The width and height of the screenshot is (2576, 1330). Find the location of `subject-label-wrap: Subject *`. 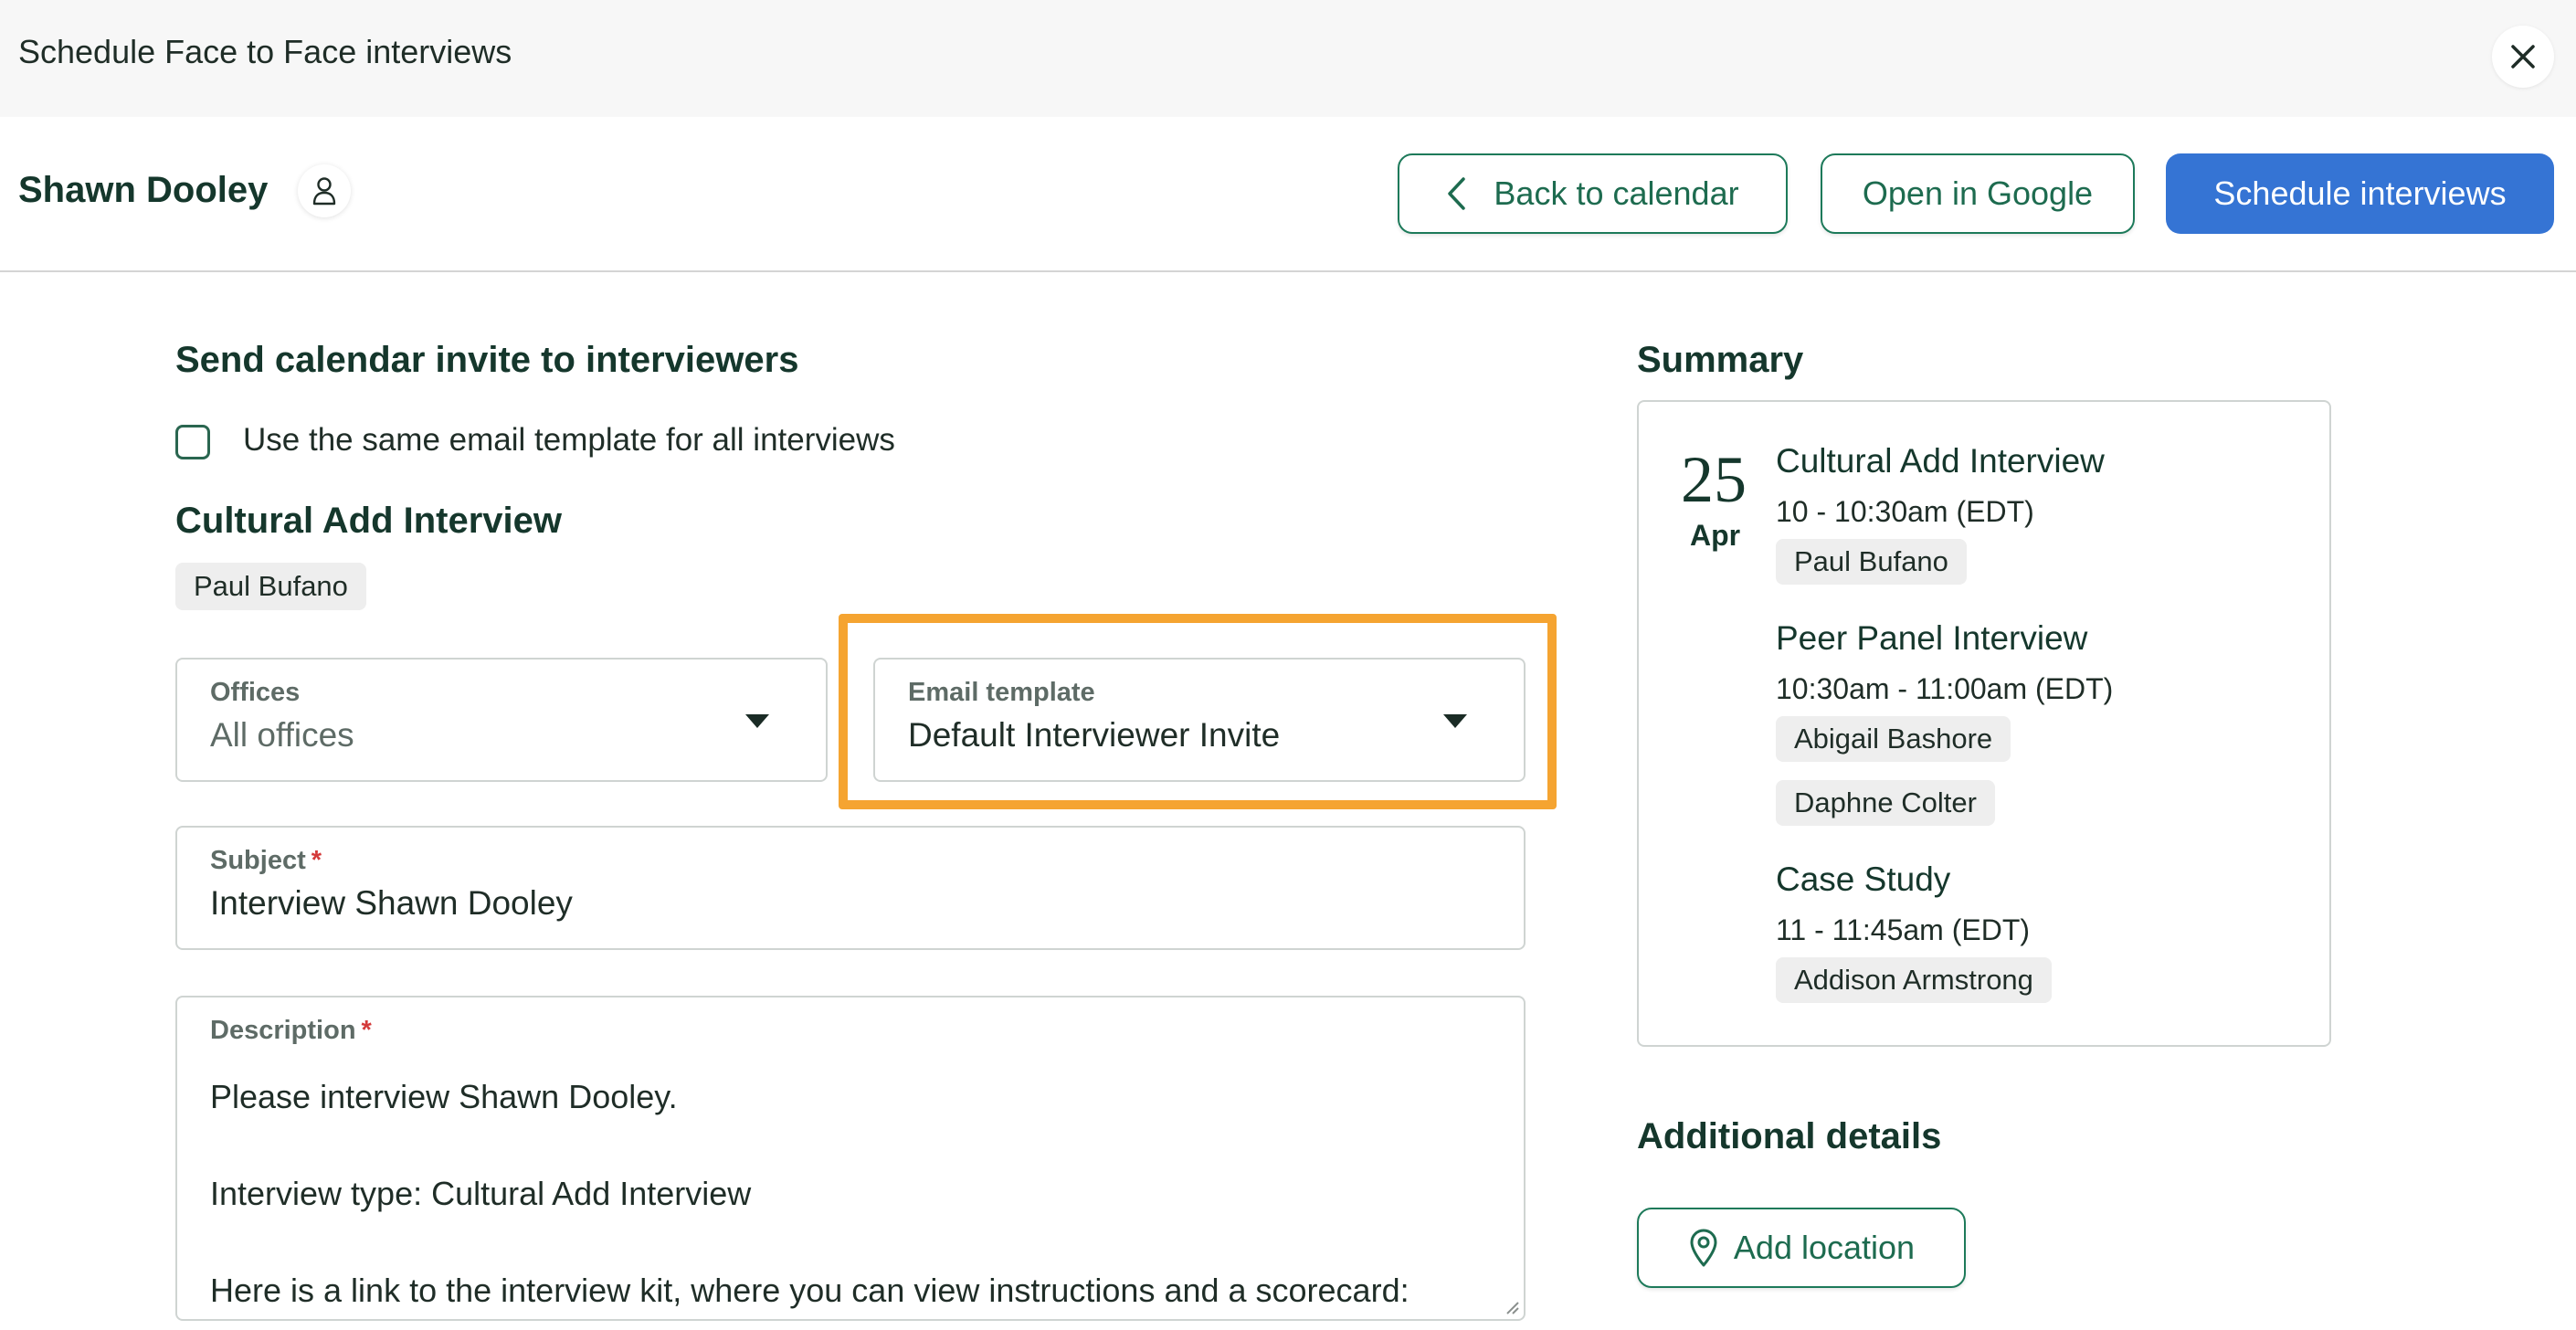

subject-label-wrap: Subject * is located at coordinates (266, 861).